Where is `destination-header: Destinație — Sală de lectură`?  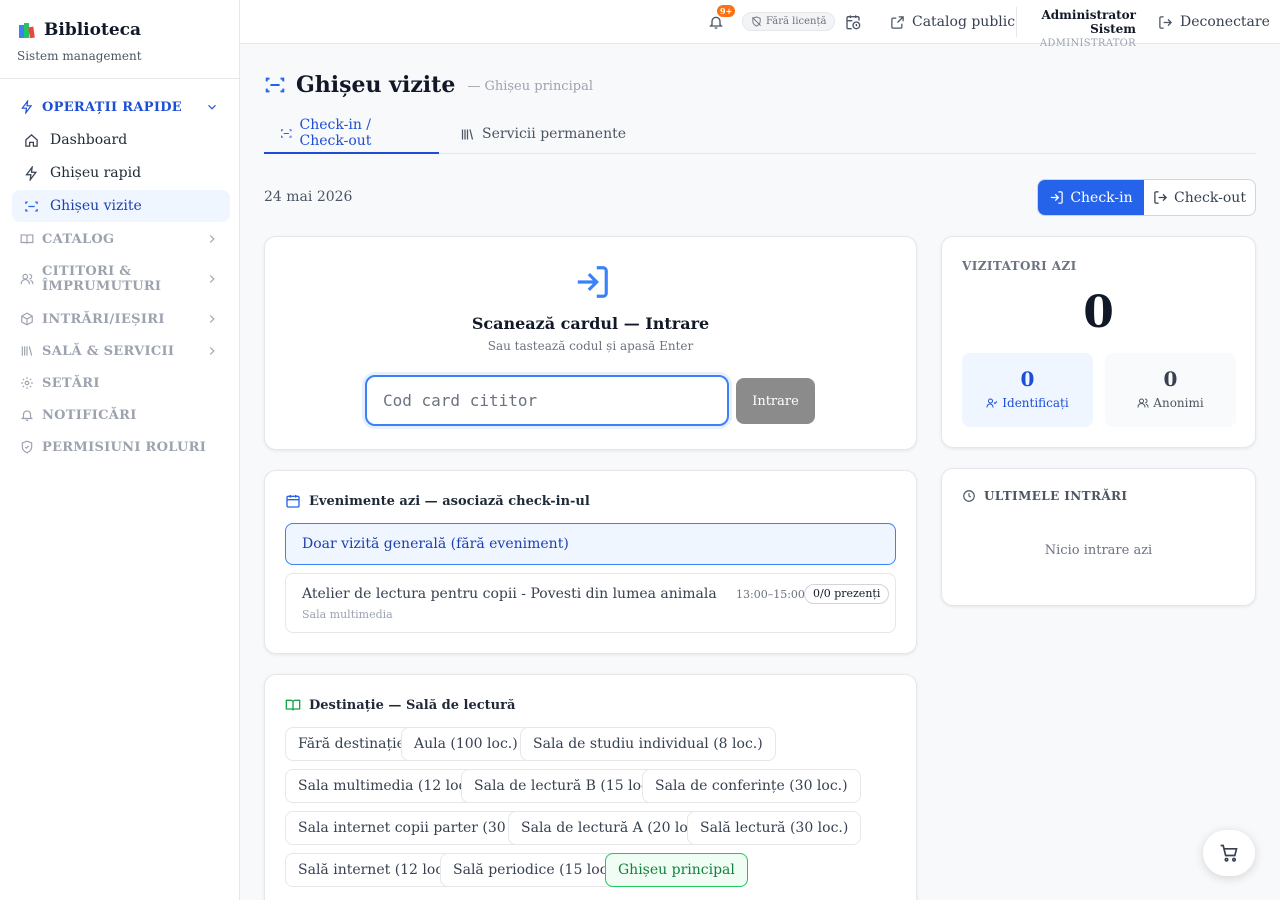
destination-header: Destinație — Sală de lectură is located at coordinates (400, 705).